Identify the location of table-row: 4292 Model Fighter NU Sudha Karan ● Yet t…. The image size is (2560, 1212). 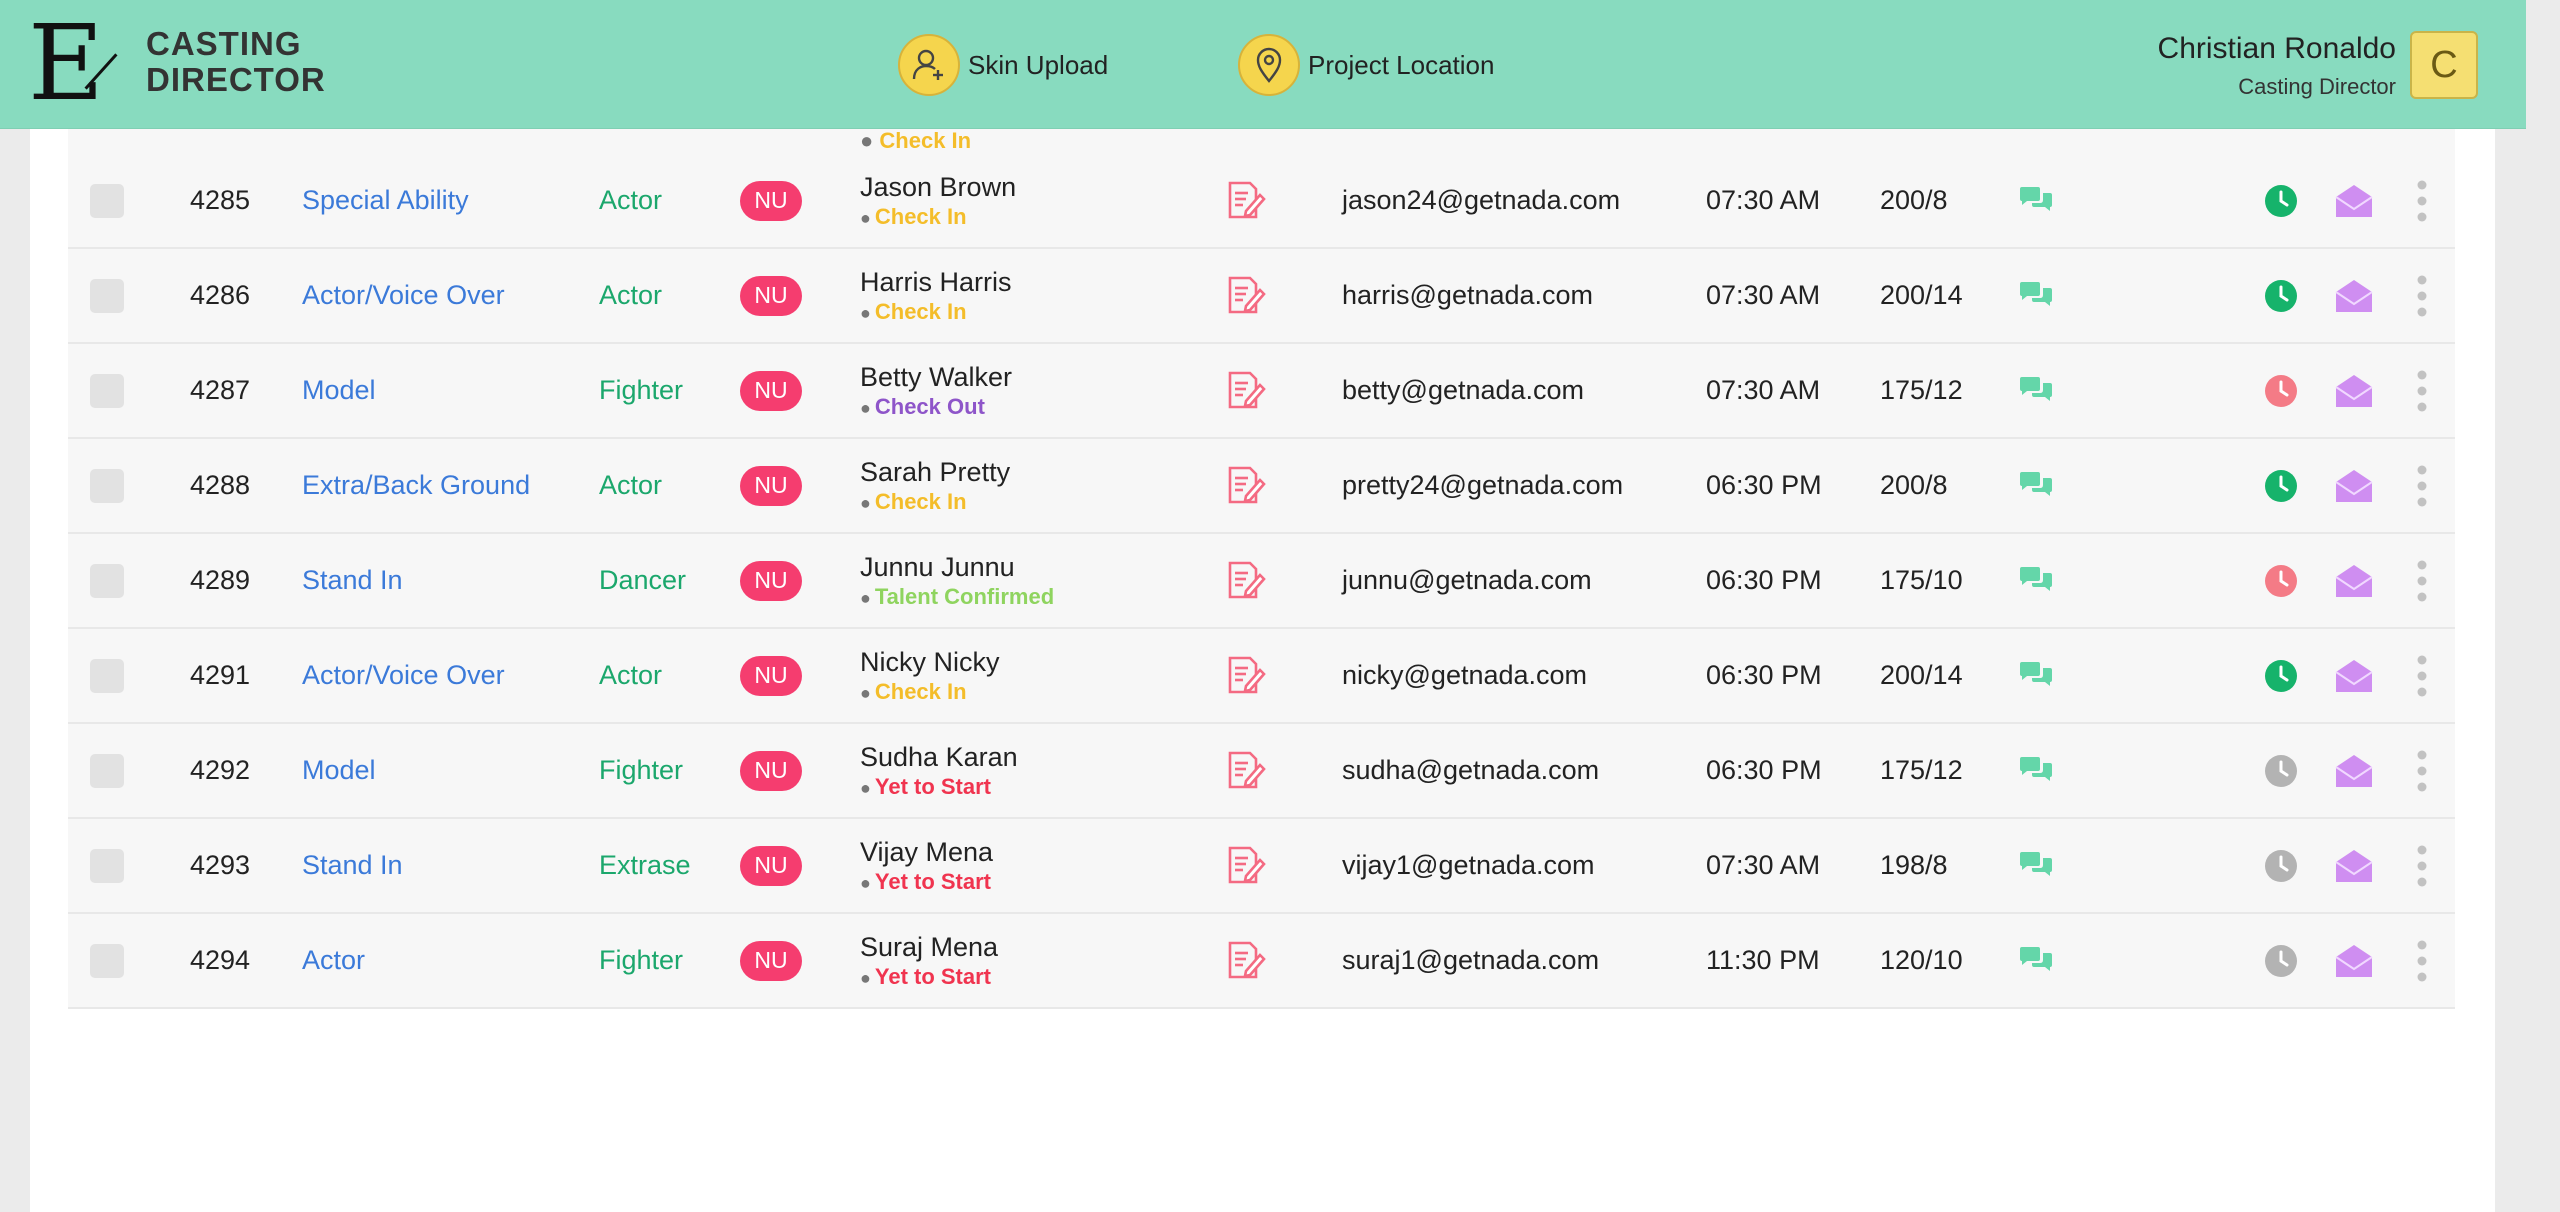
(1261, 771).